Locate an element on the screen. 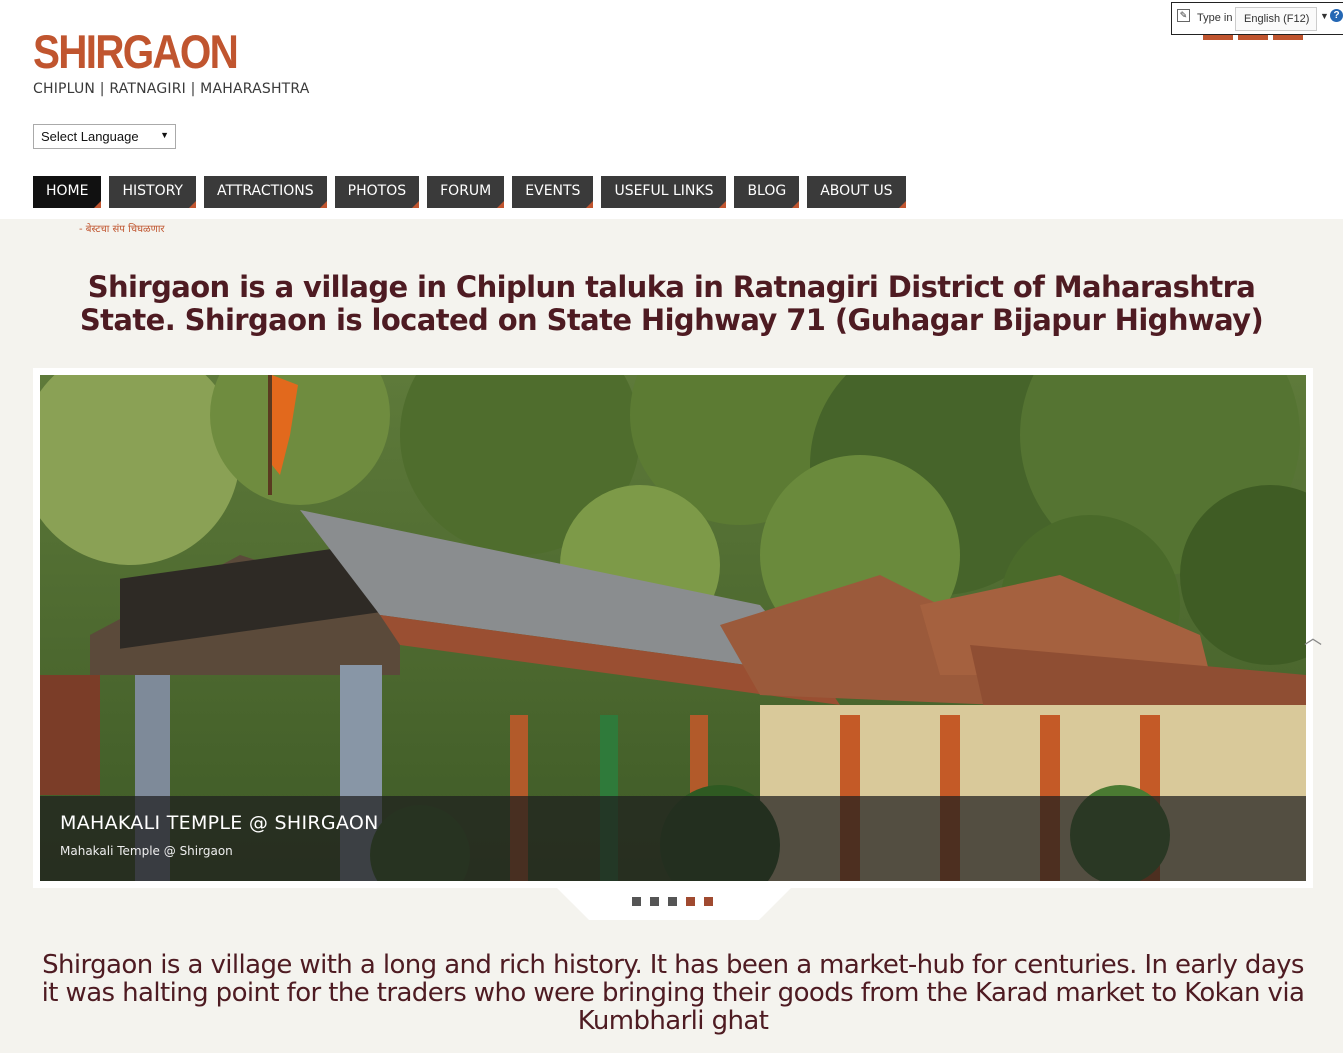 This screenshot has width=1343, height=1053. nav-photos: PHOTOS is located at coordinates (377, 192).